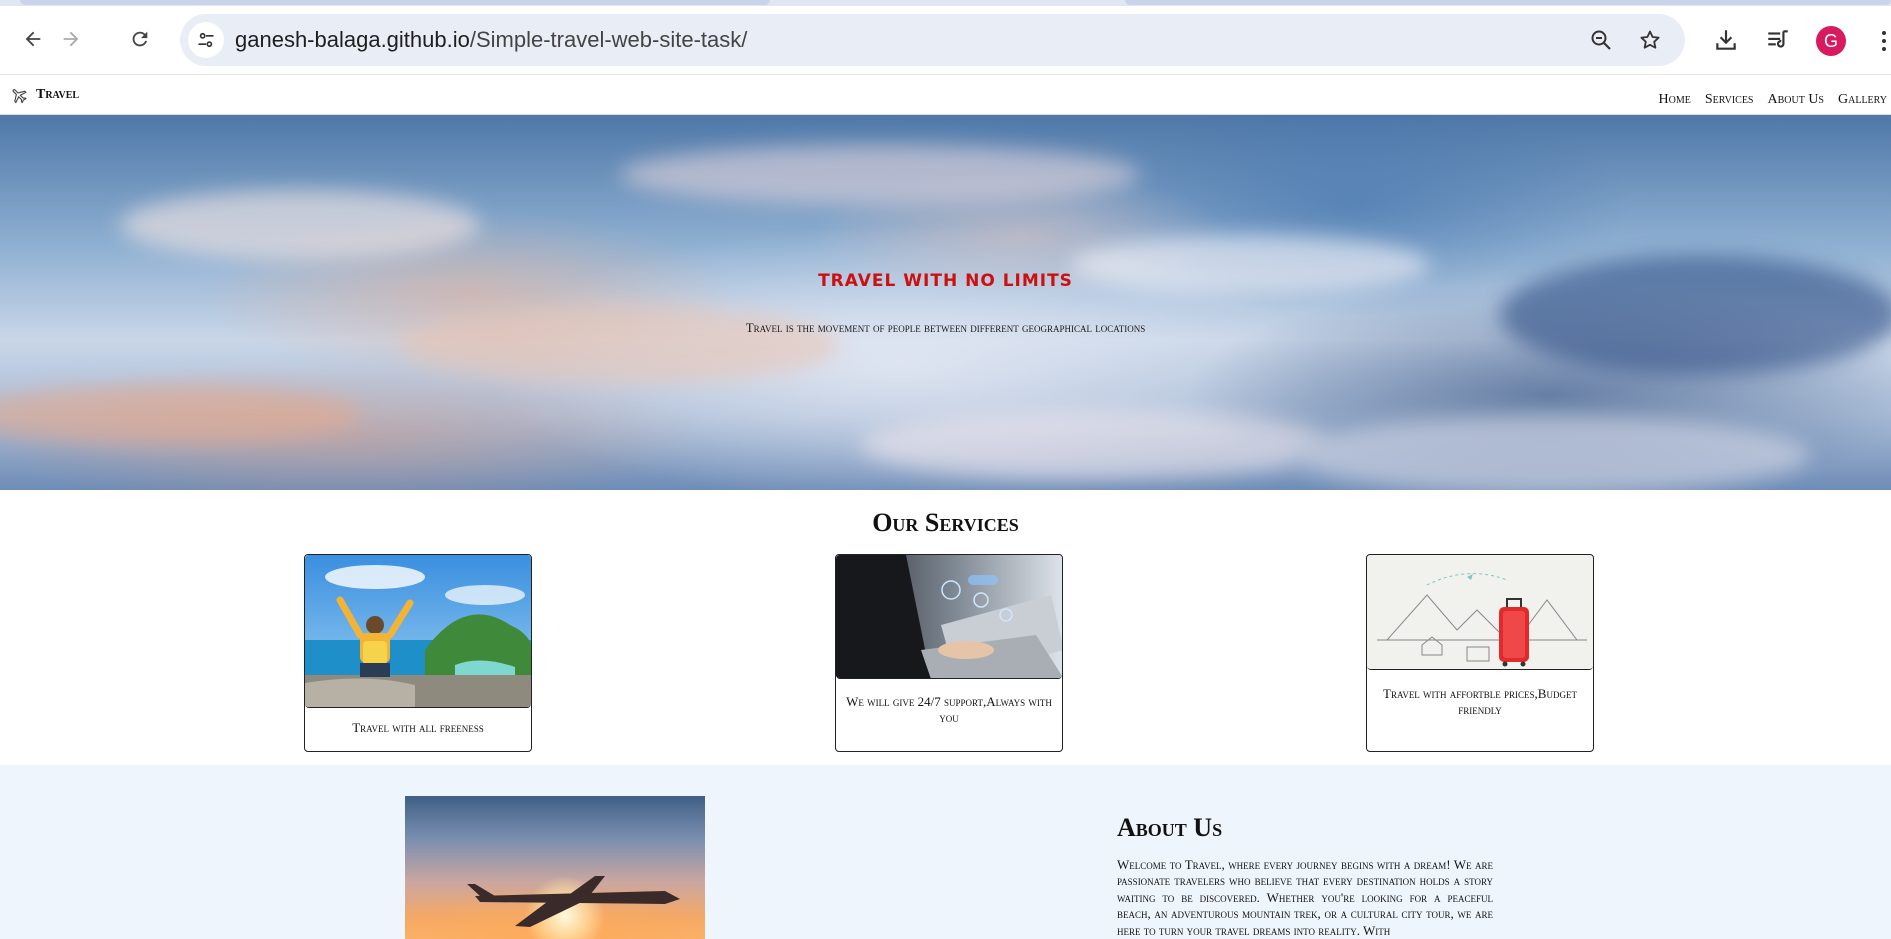  I want to click on zoom-button, so click(1601, 40).